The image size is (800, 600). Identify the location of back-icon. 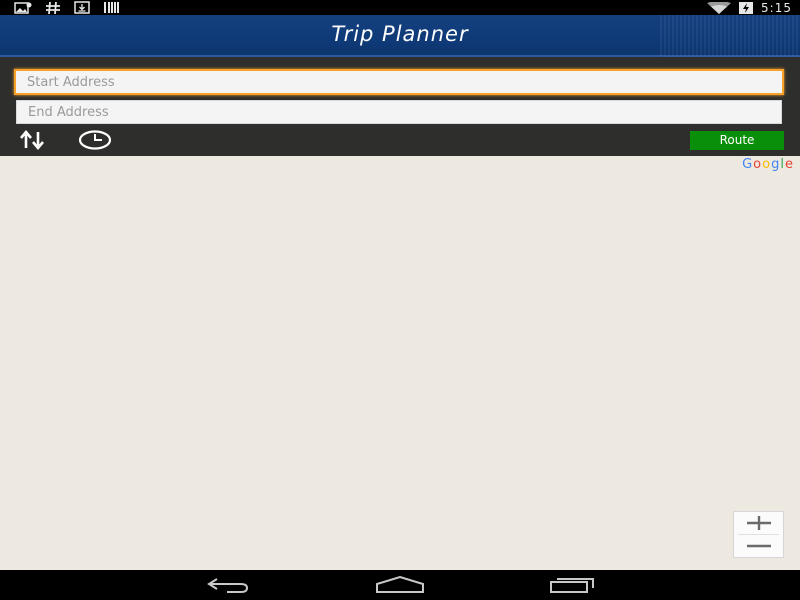
(228, 585).